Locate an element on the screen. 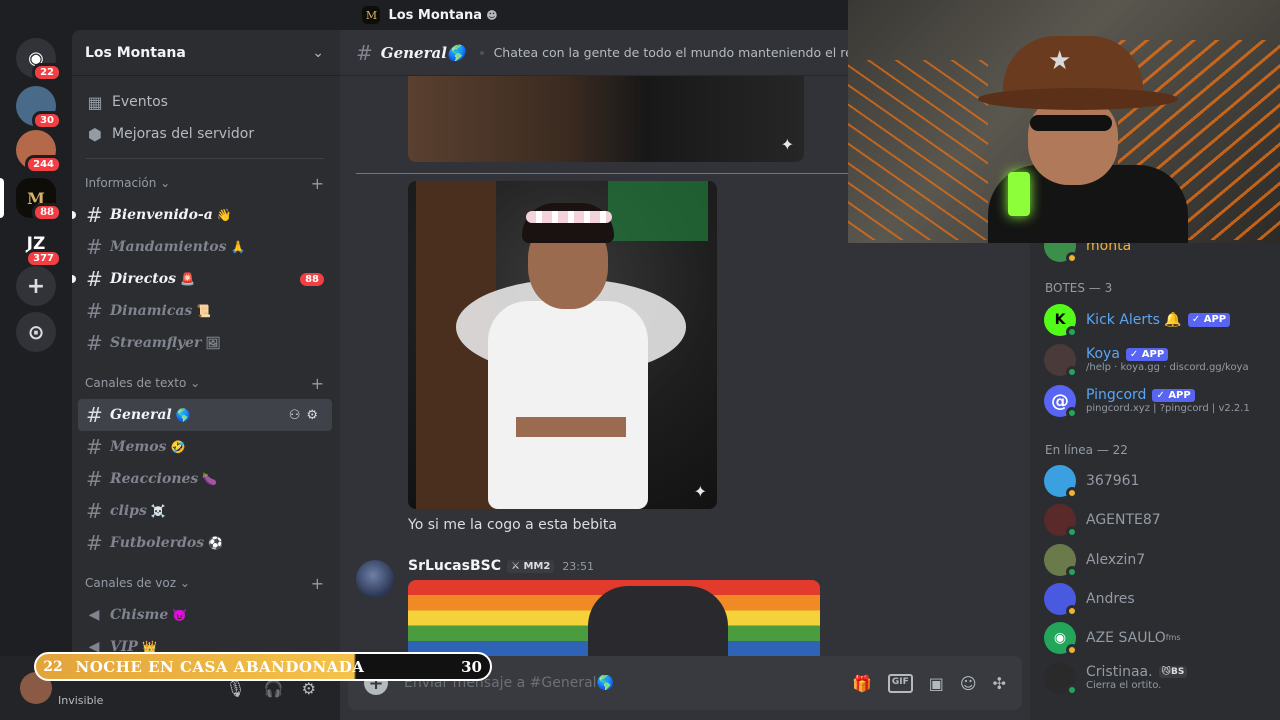 The height and width of the screenshot is (720, 1280). channel-bienvenido: # Bienvenido-a 👋 is located at coordinates (202, 215).